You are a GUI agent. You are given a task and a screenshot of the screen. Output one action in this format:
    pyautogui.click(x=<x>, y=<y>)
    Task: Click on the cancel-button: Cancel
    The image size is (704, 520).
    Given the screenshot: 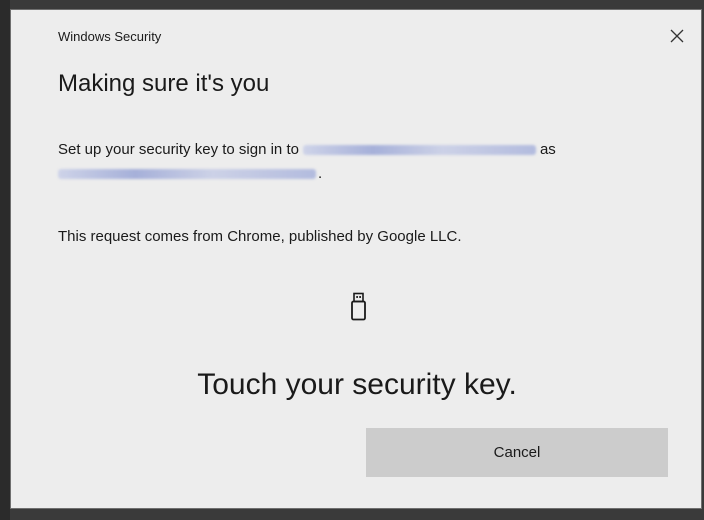 What is the action you would take?
    pyautogui.click(x=517, y=452)
    